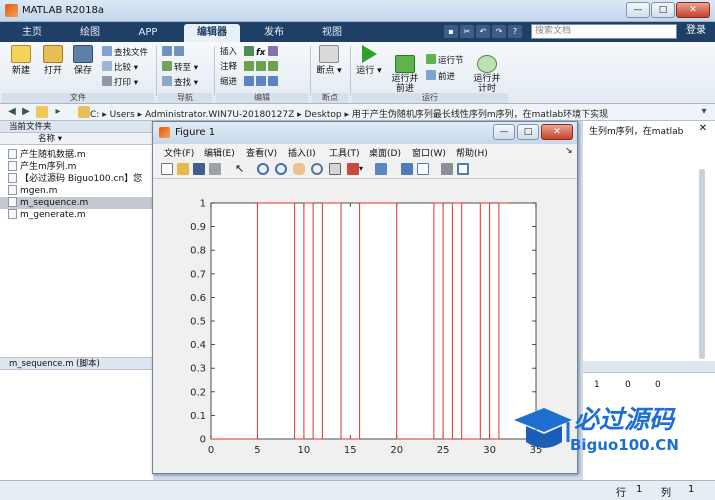  What do you see at coordinates (183, 68) in the screenshot?
I see `goto-label: 转至` at bounding box center [183, 68].